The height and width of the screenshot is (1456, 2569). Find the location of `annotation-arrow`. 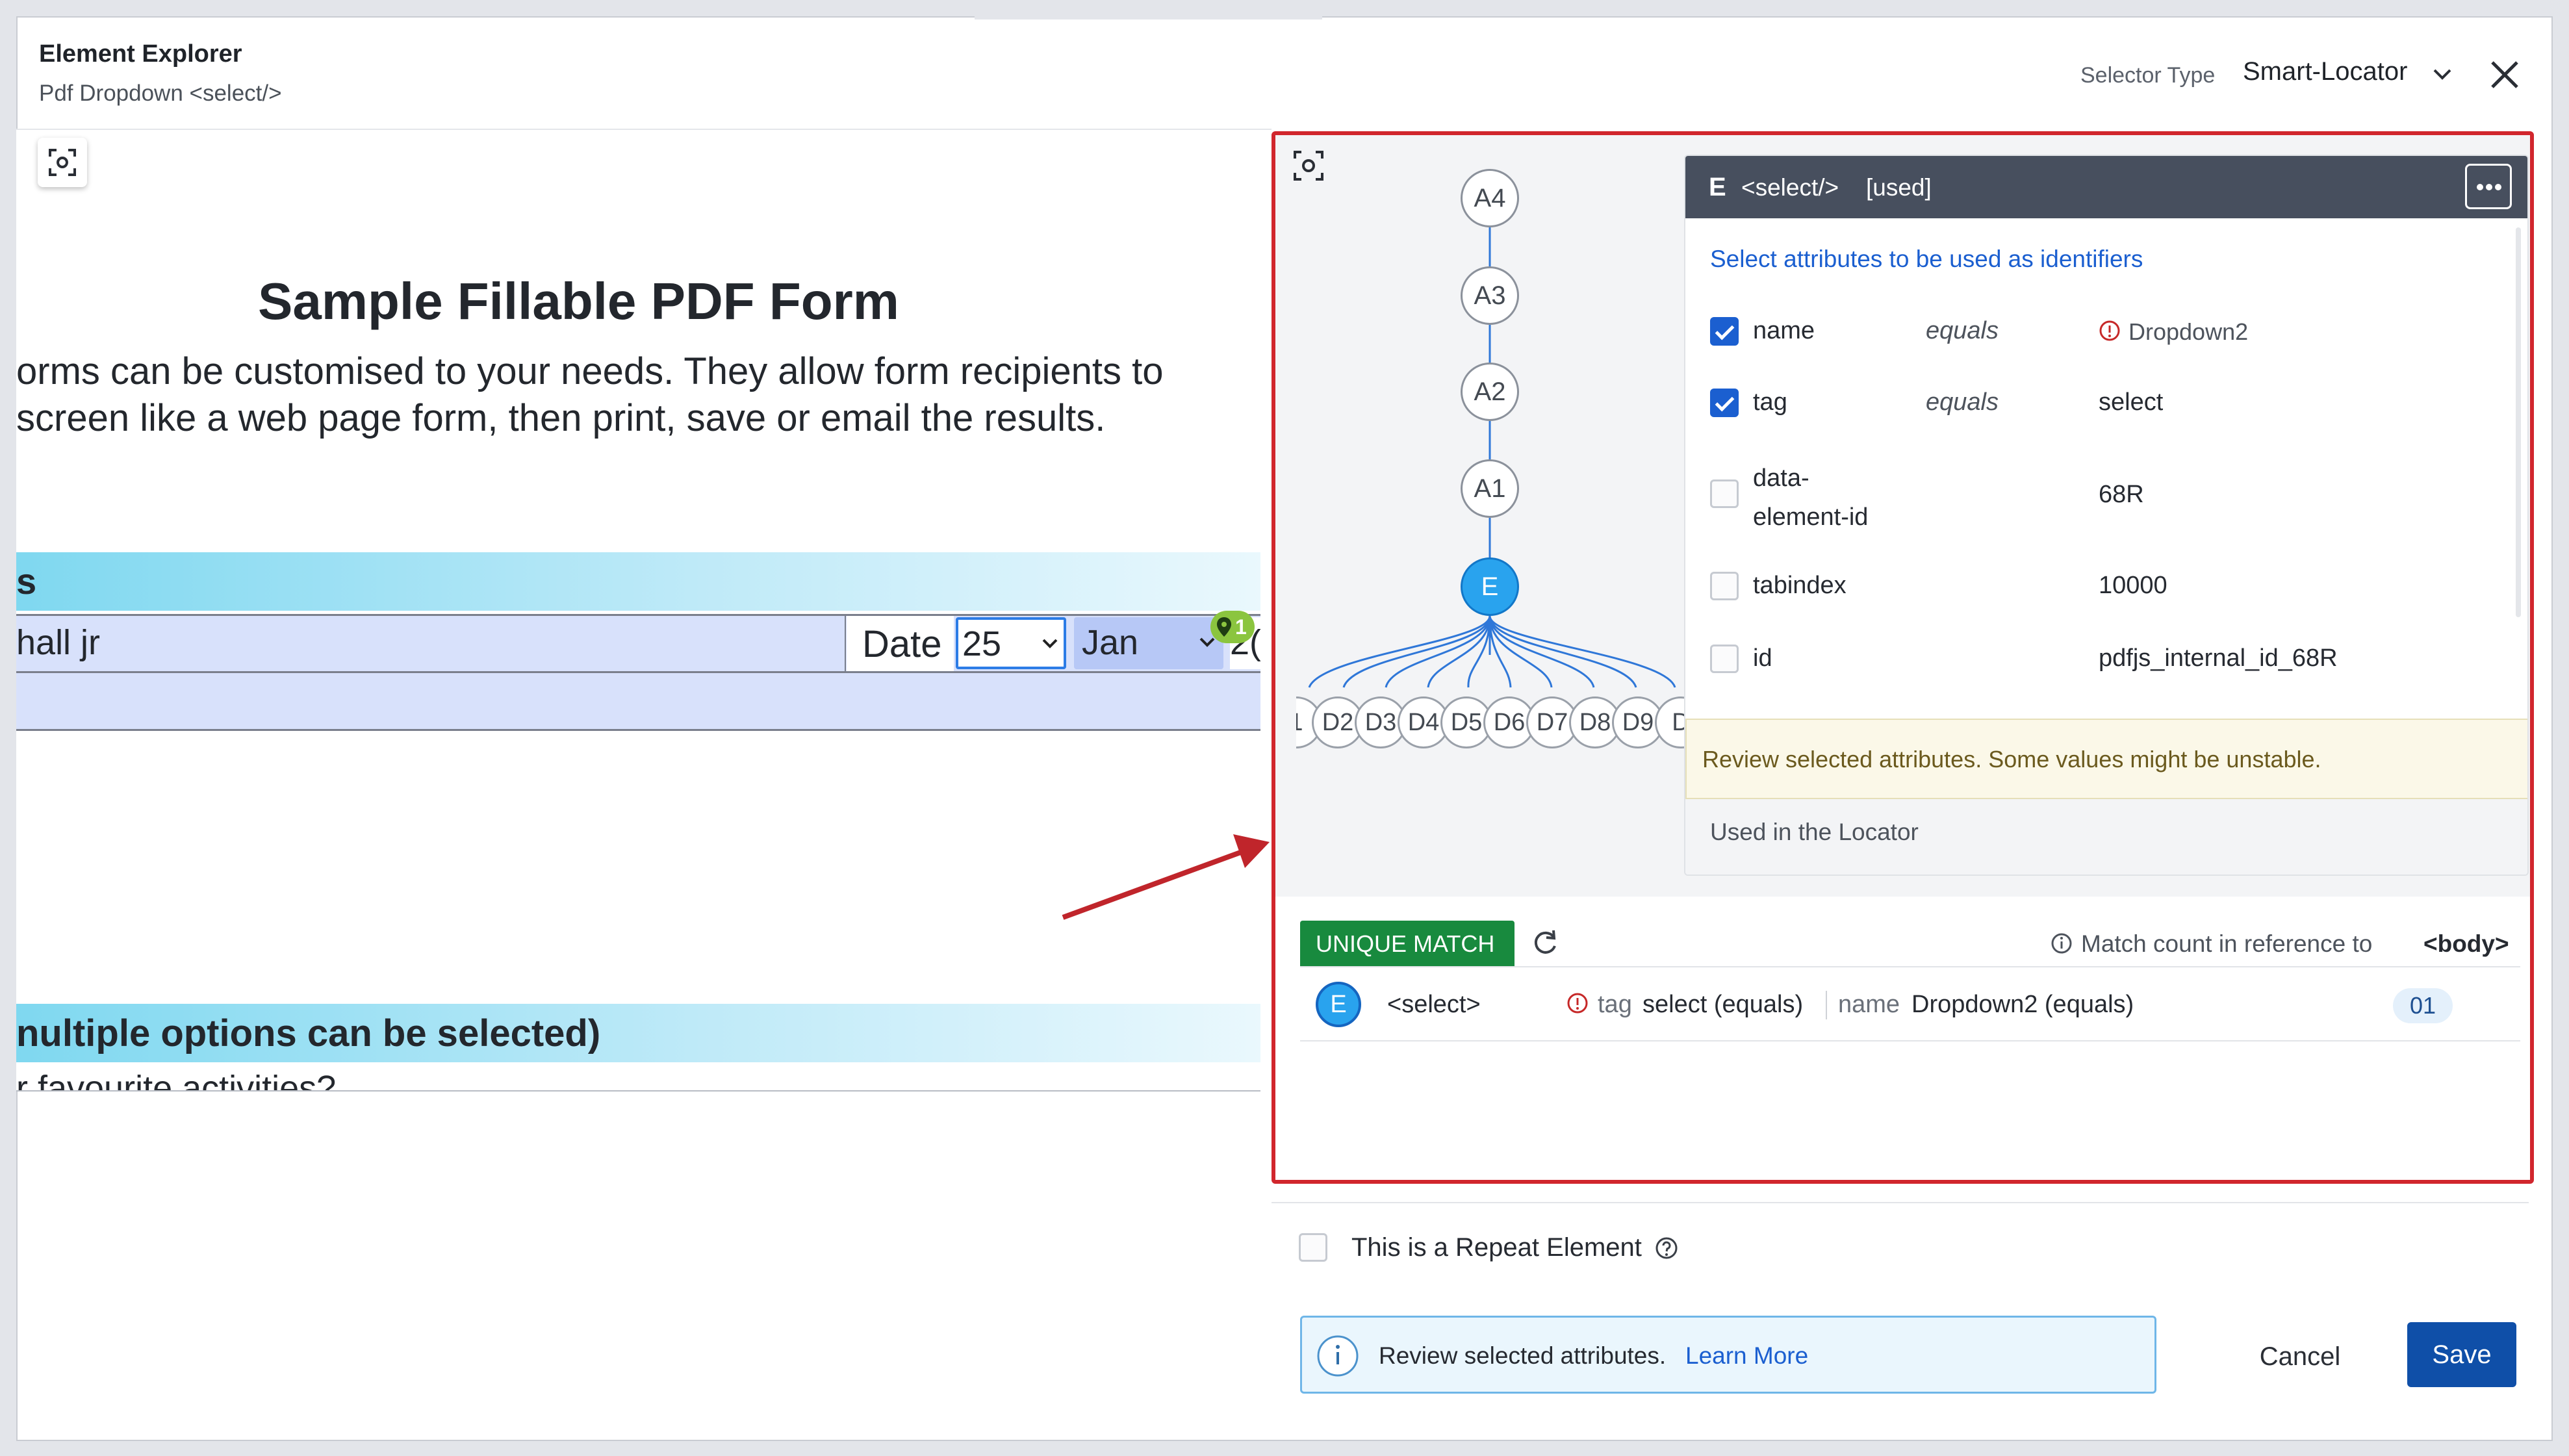

annotation-arrow is located at coordinates (1166, 877).